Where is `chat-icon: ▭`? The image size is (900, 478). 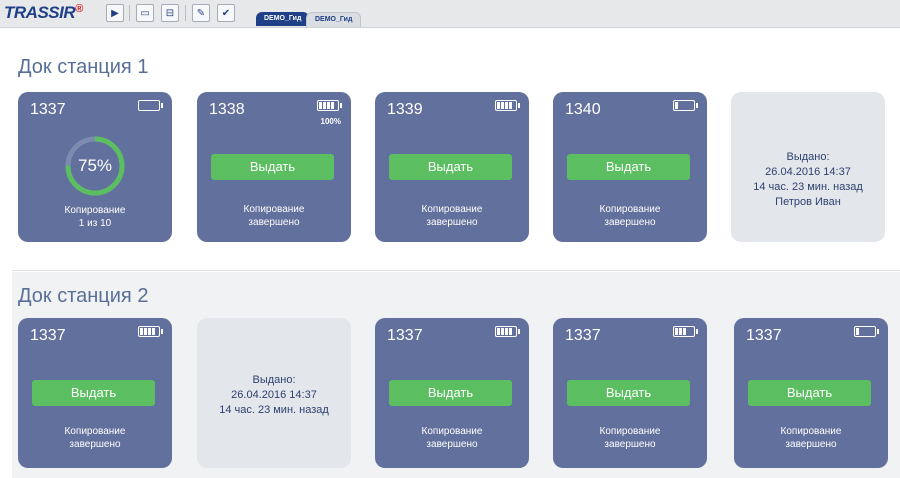
chat-icon: ▭ is located at coordinates (145, 13).